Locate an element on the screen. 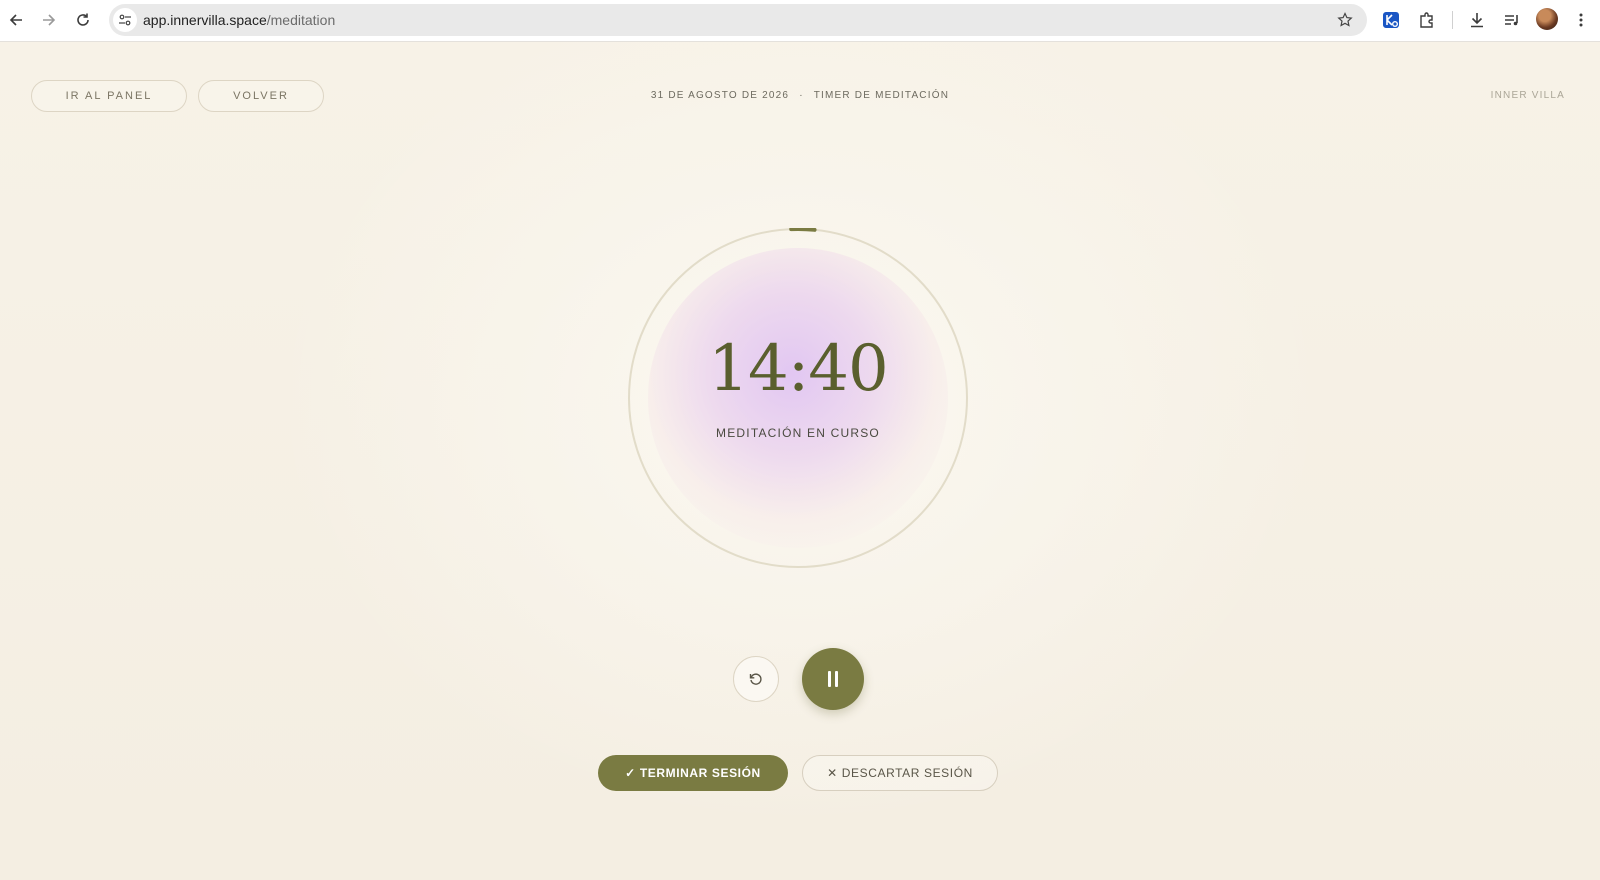  check-icon: ✓ is located at coordinates (630, 773).